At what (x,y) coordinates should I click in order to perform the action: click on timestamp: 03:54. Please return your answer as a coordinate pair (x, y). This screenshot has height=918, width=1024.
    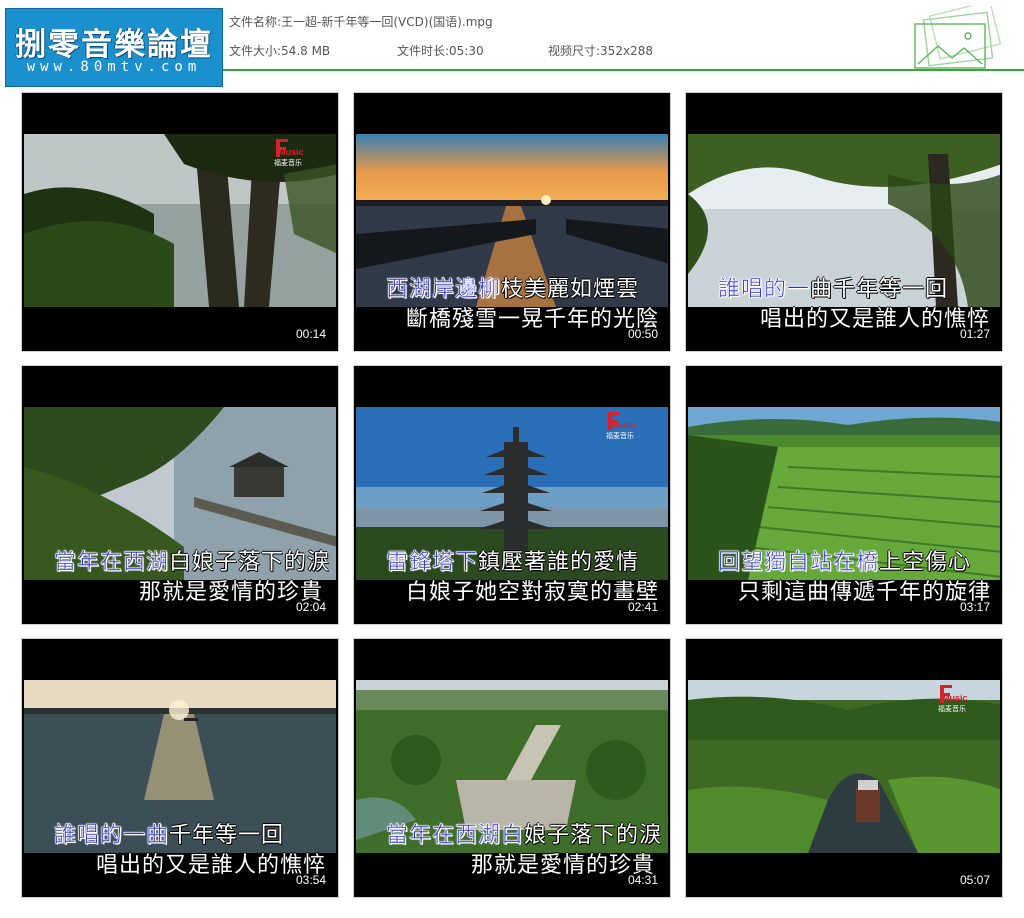
    Looking at the image, I should click on (310, 880).